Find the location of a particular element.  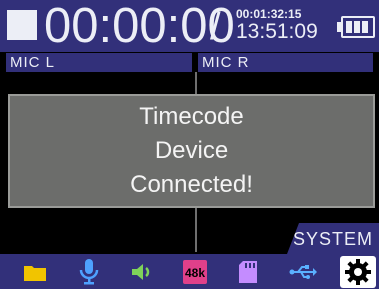

tab-system: SYSTEM is located at coordinates (333, 238).